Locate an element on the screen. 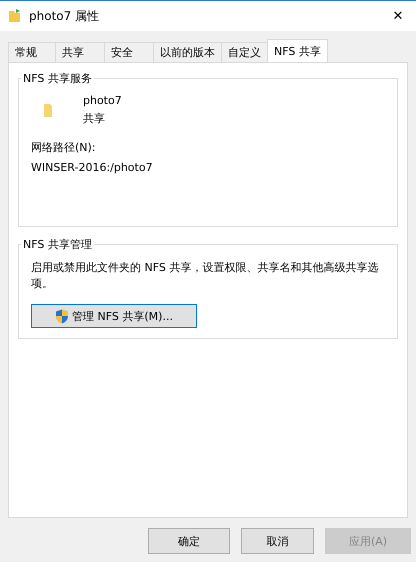 This screenshot has width=416, height=562. folder-name: photo7 is located at coordinates (102, 100).